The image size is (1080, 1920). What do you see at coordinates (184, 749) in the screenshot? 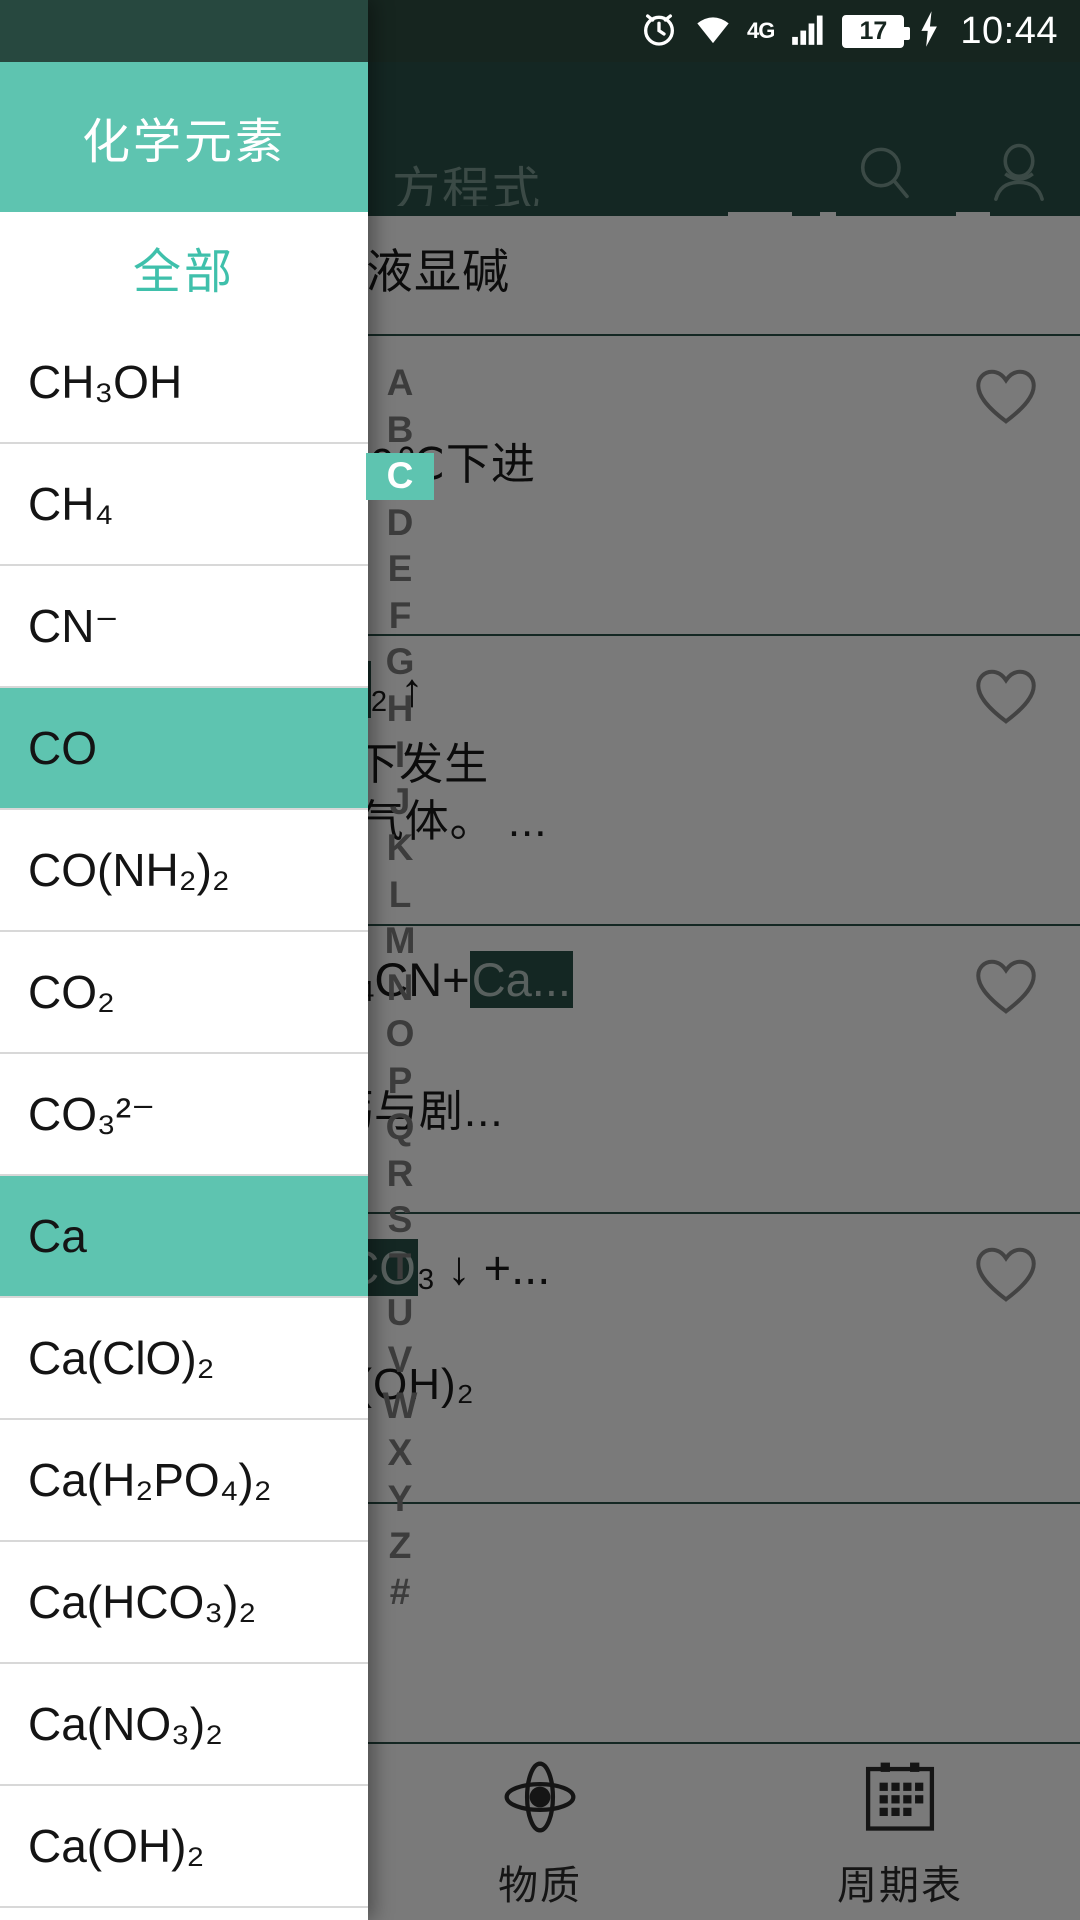
I see `list-item-selected: CO` at bounding box center [184, 749].